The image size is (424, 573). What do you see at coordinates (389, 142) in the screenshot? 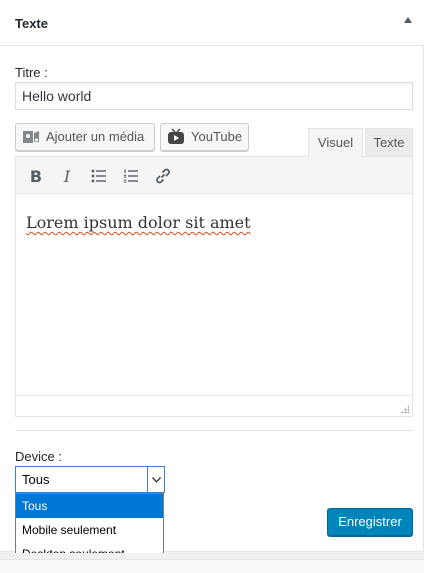
I see `tab-text: Texte` at bounding box center [389, 142].